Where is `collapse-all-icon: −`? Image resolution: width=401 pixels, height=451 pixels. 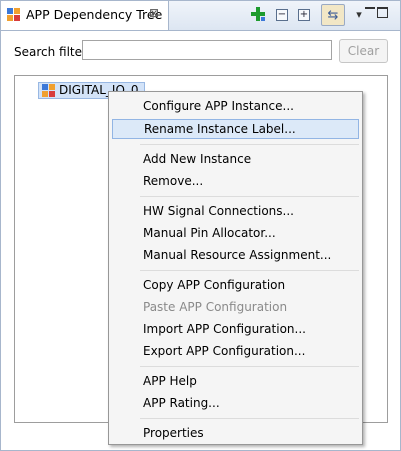 collapse-all-icon: − is located at coordinates (282, 15).